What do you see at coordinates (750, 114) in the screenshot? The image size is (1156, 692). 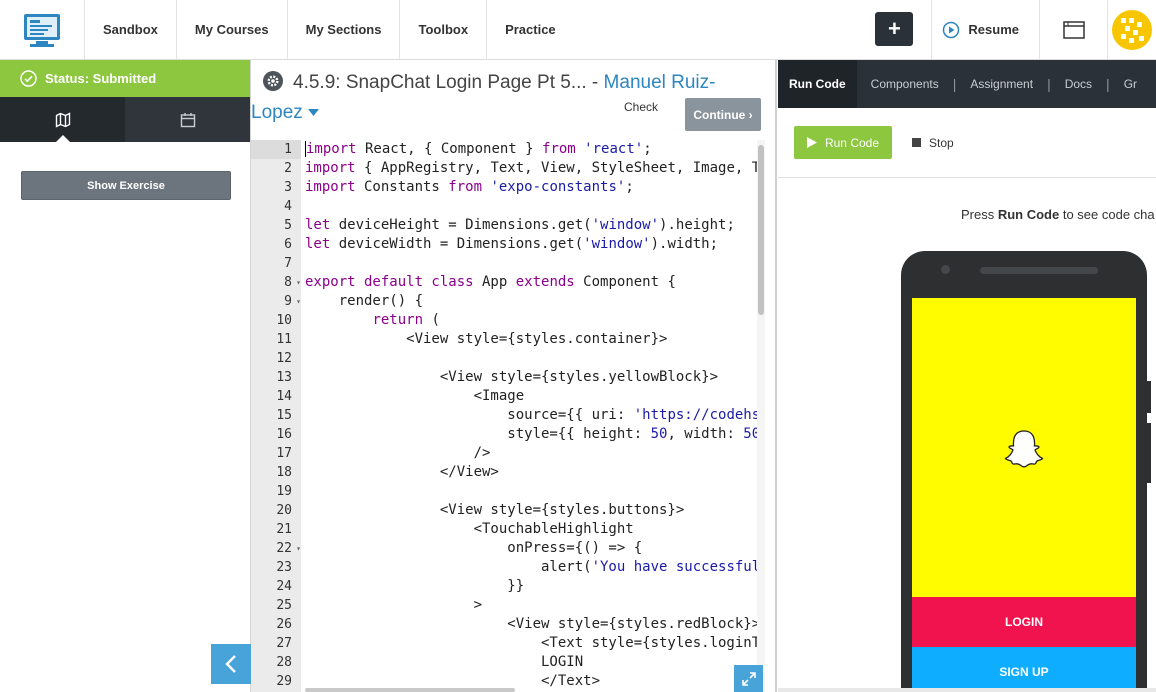 I see `chevron-right-icon: ›` at bounding box center [750, 114].